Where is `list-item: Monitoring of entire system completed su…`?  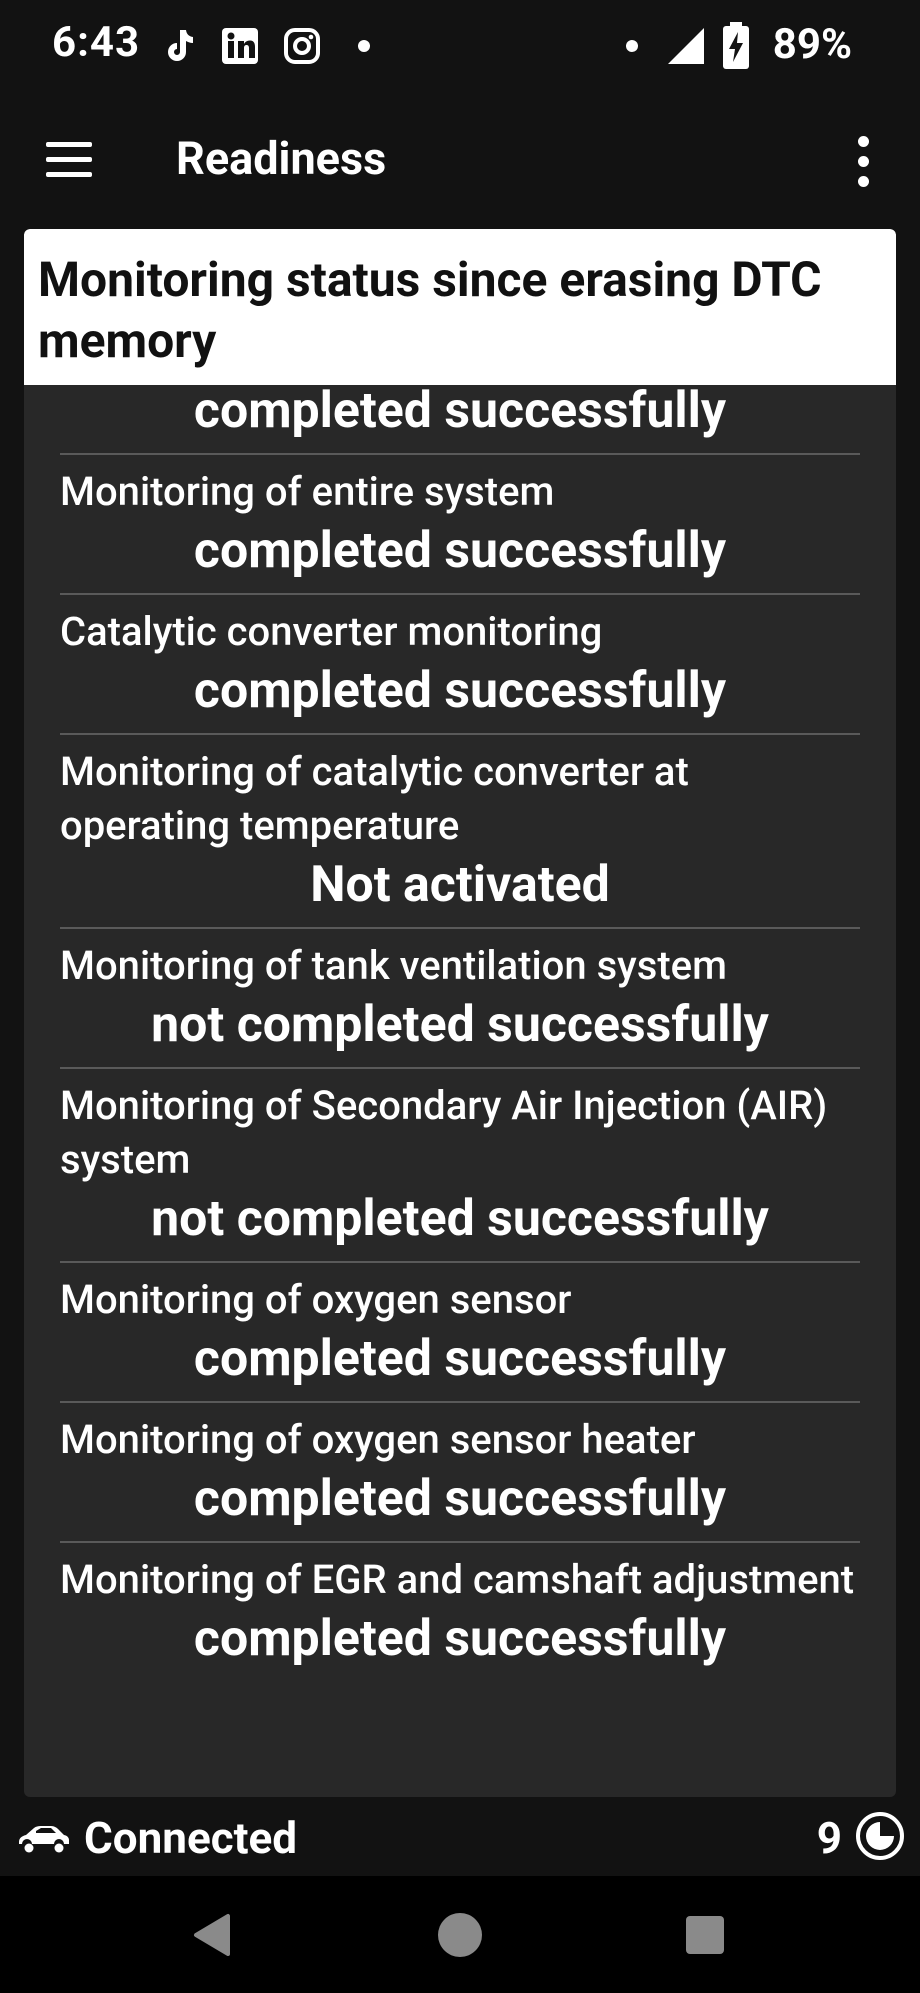
list-item: Monitoring of entire system completed su… is located at coordinates (460, 525).